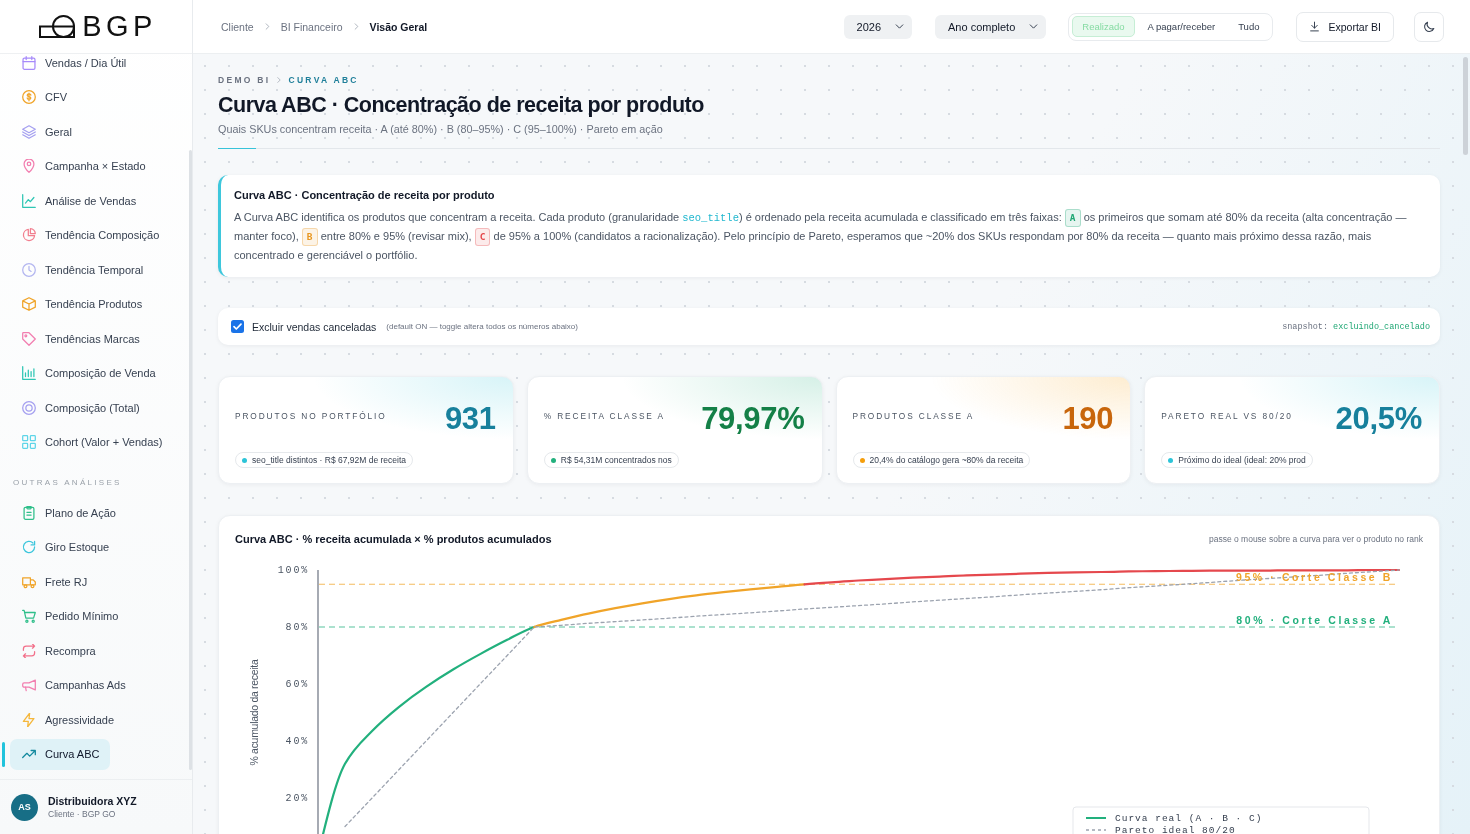 The height and width of the screenshot is (834, 1470). What do you see at coordinates (70, 616) in the screenshot?
I see `sidebar-item: Pedido Mínimo` at bounding box center [70, 616].